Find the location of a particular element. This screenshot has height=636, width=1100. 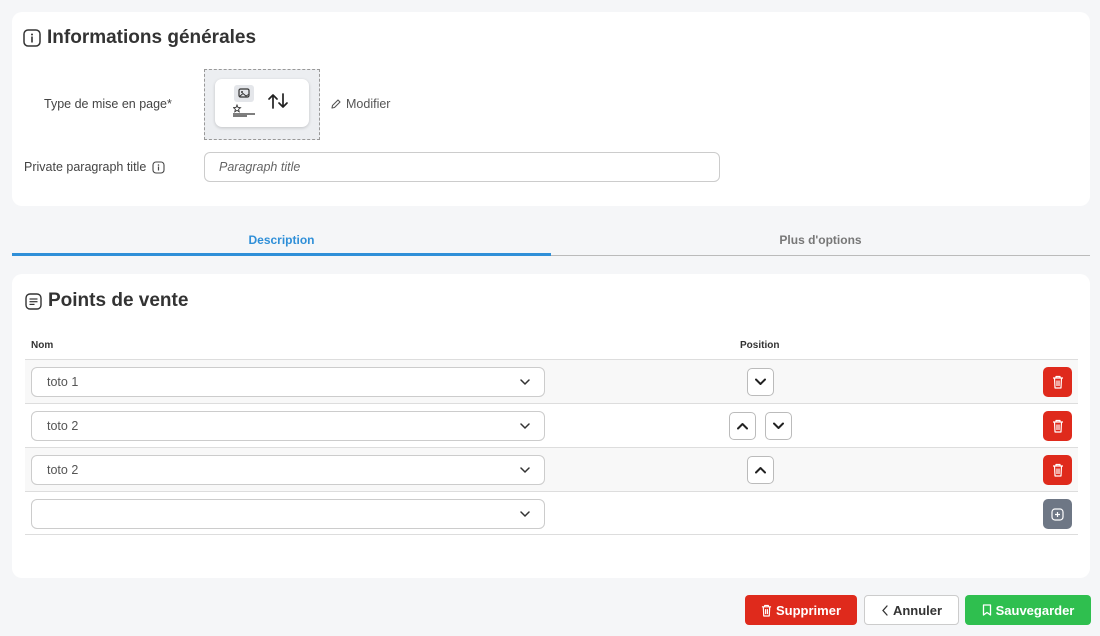

table-row: toto 1 is located at coordinates (551, 381).